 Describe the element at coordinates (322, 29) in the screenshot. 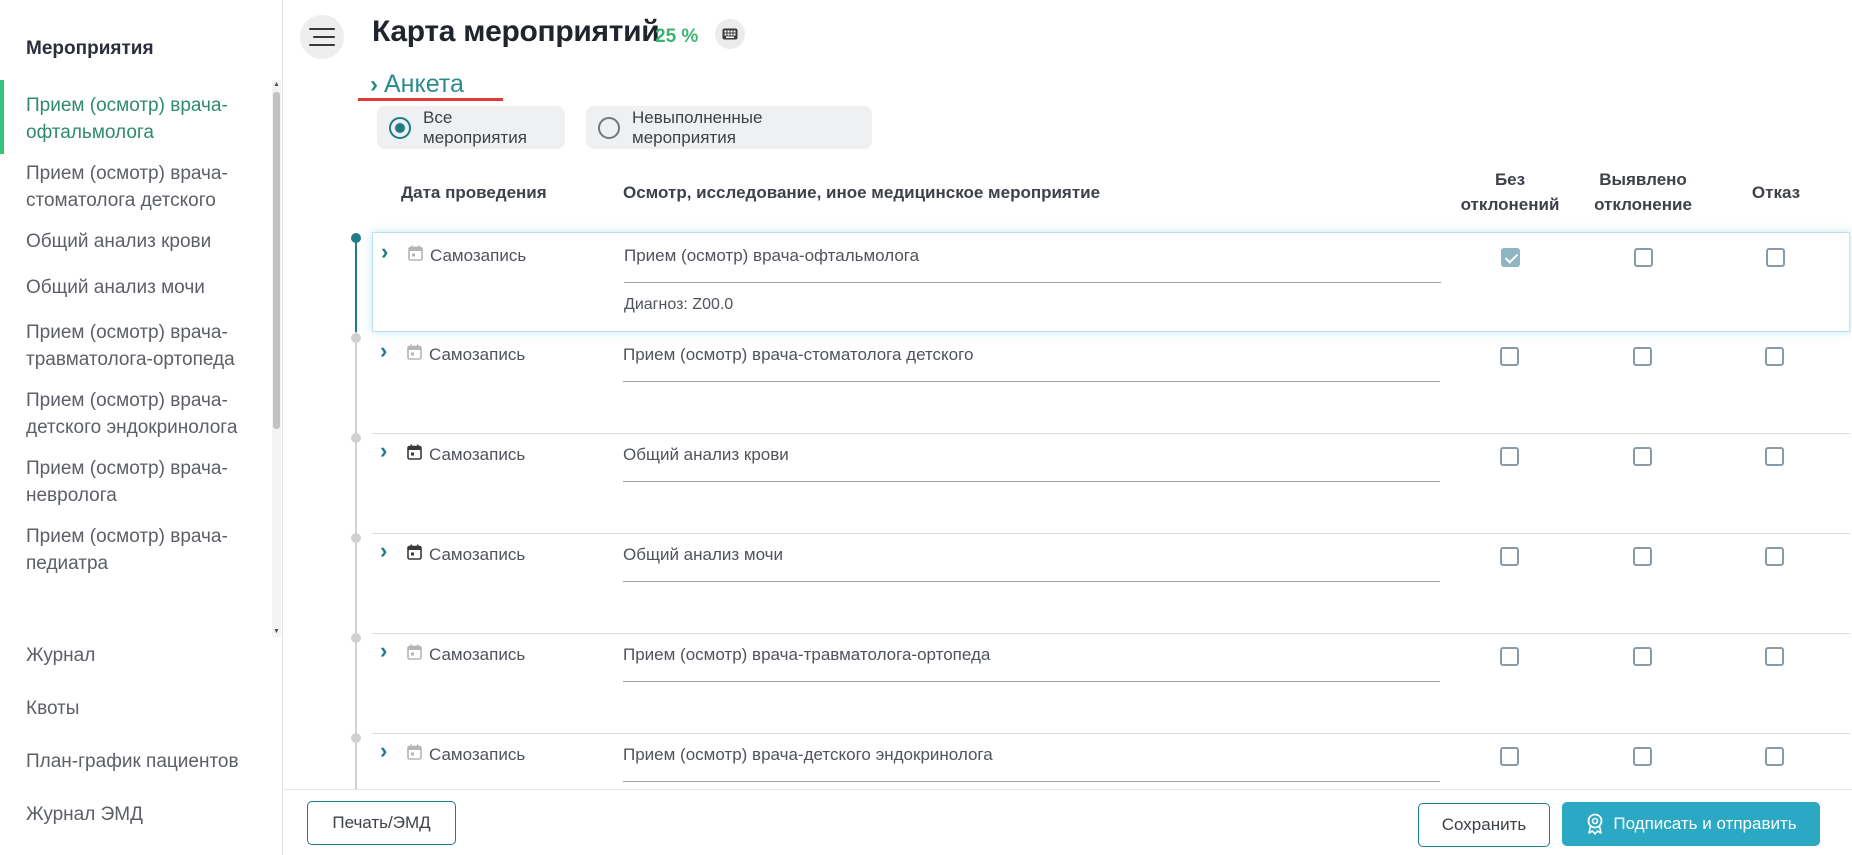

I see `hamburger-icon` at that location.